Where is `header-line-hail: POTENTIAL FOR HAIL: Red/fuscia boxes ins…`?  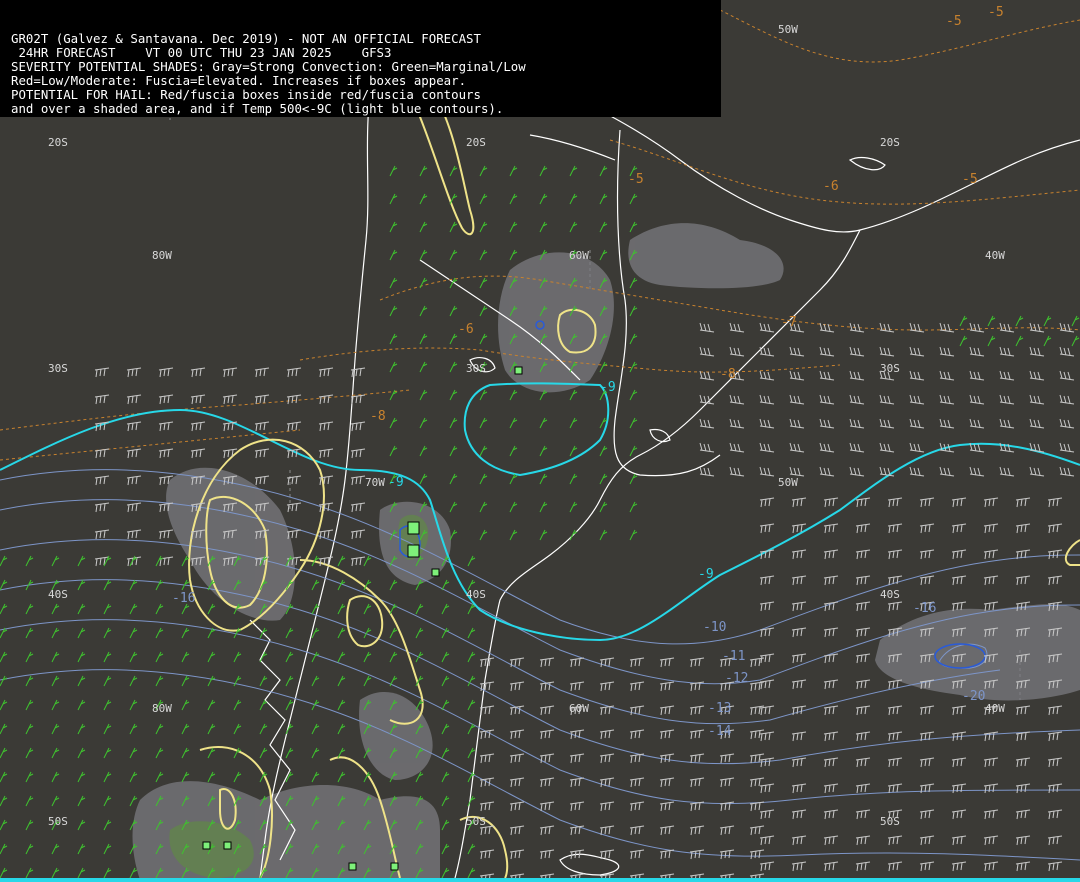 header-line-hail: POTENTIAL FOR HAIL: Red/fuscia boxes ins… is located at coordinates (246, 94).